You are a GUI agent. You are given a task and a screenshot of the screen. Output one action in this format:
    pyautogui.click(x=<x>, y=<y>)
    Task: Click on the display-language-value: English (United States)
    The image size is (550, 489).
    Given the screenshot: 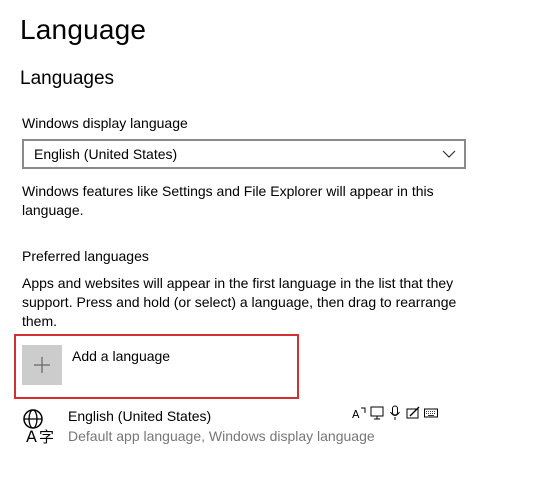 What is the action you would take?
    pyautogui.click(x=106, y=154)
    